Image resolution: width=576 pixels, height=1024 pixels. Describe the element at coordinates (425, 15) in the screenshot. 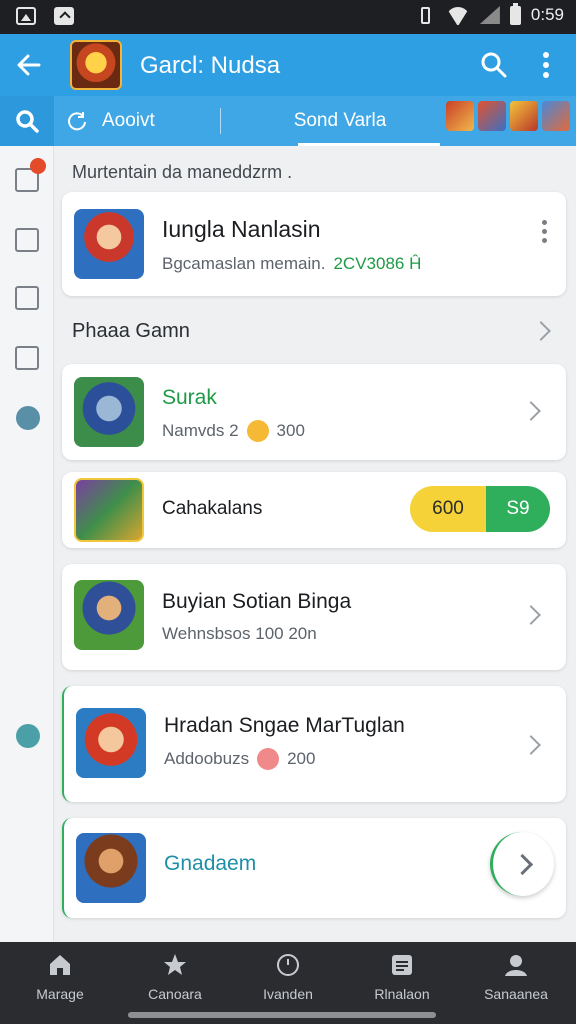

I see `vibrate-icon` at that location.